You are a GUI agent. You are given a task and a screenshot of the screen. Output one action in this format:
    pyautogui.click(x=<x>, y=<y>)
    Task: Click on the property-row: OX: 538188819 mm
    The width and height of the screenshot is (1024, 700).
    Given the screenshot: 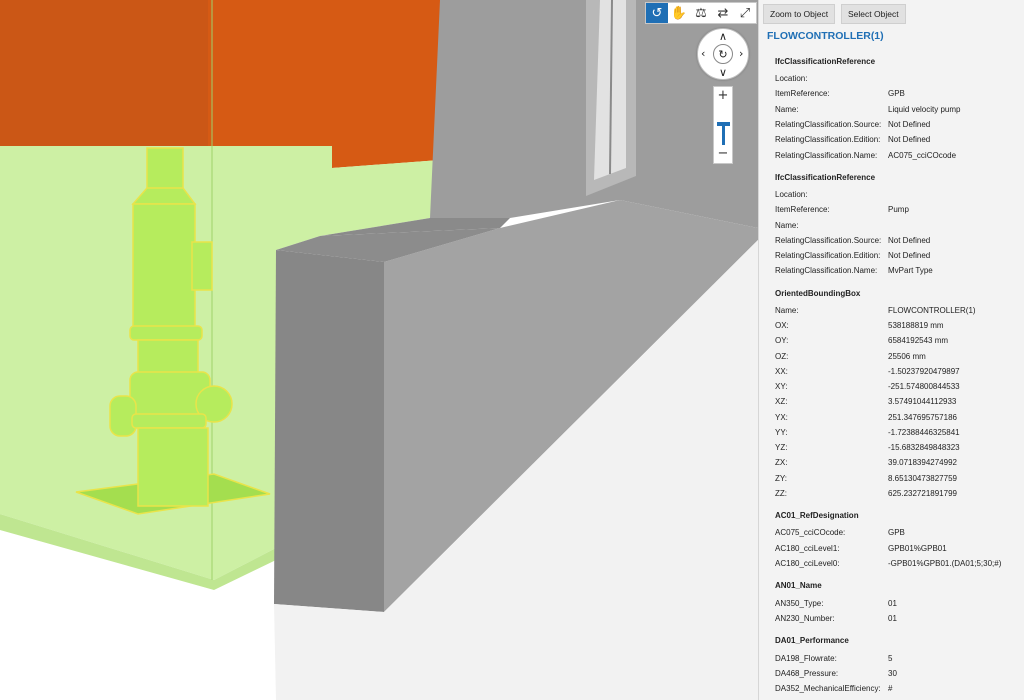 What is the action you would take?
    pyautogui.click(x=898, y=327)
    